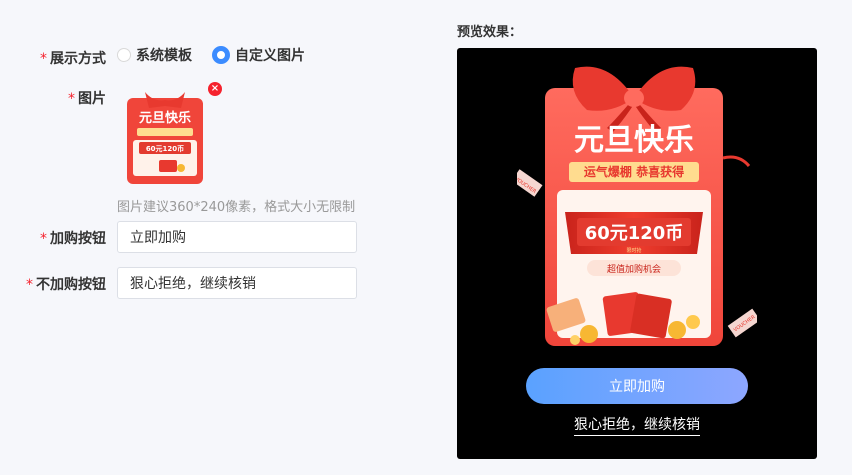 The image size is (852, 475). I want to click on thumb-prize: 60元120币, so click(165, 148).